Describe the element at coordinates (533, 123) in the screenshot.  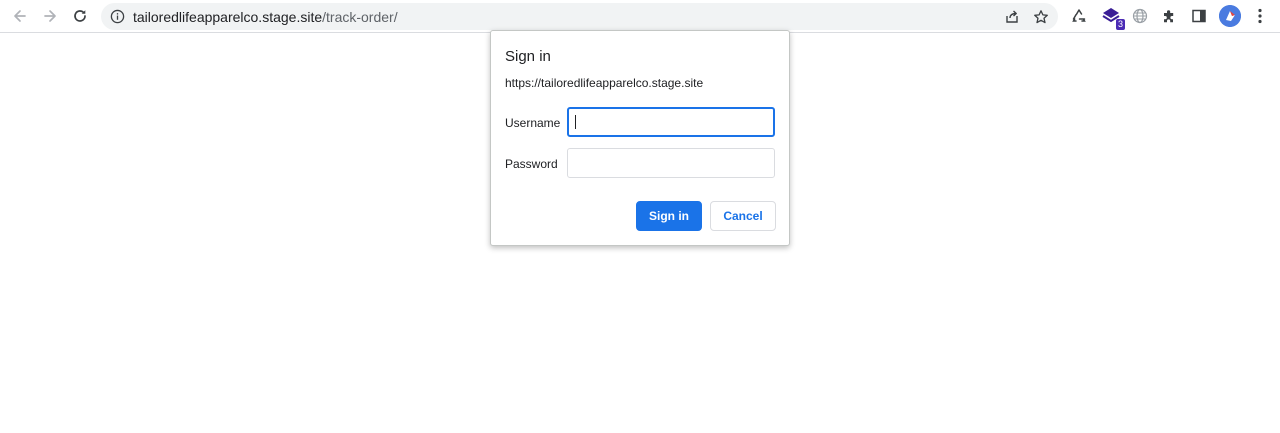
I see `username-label: Username` at that location.